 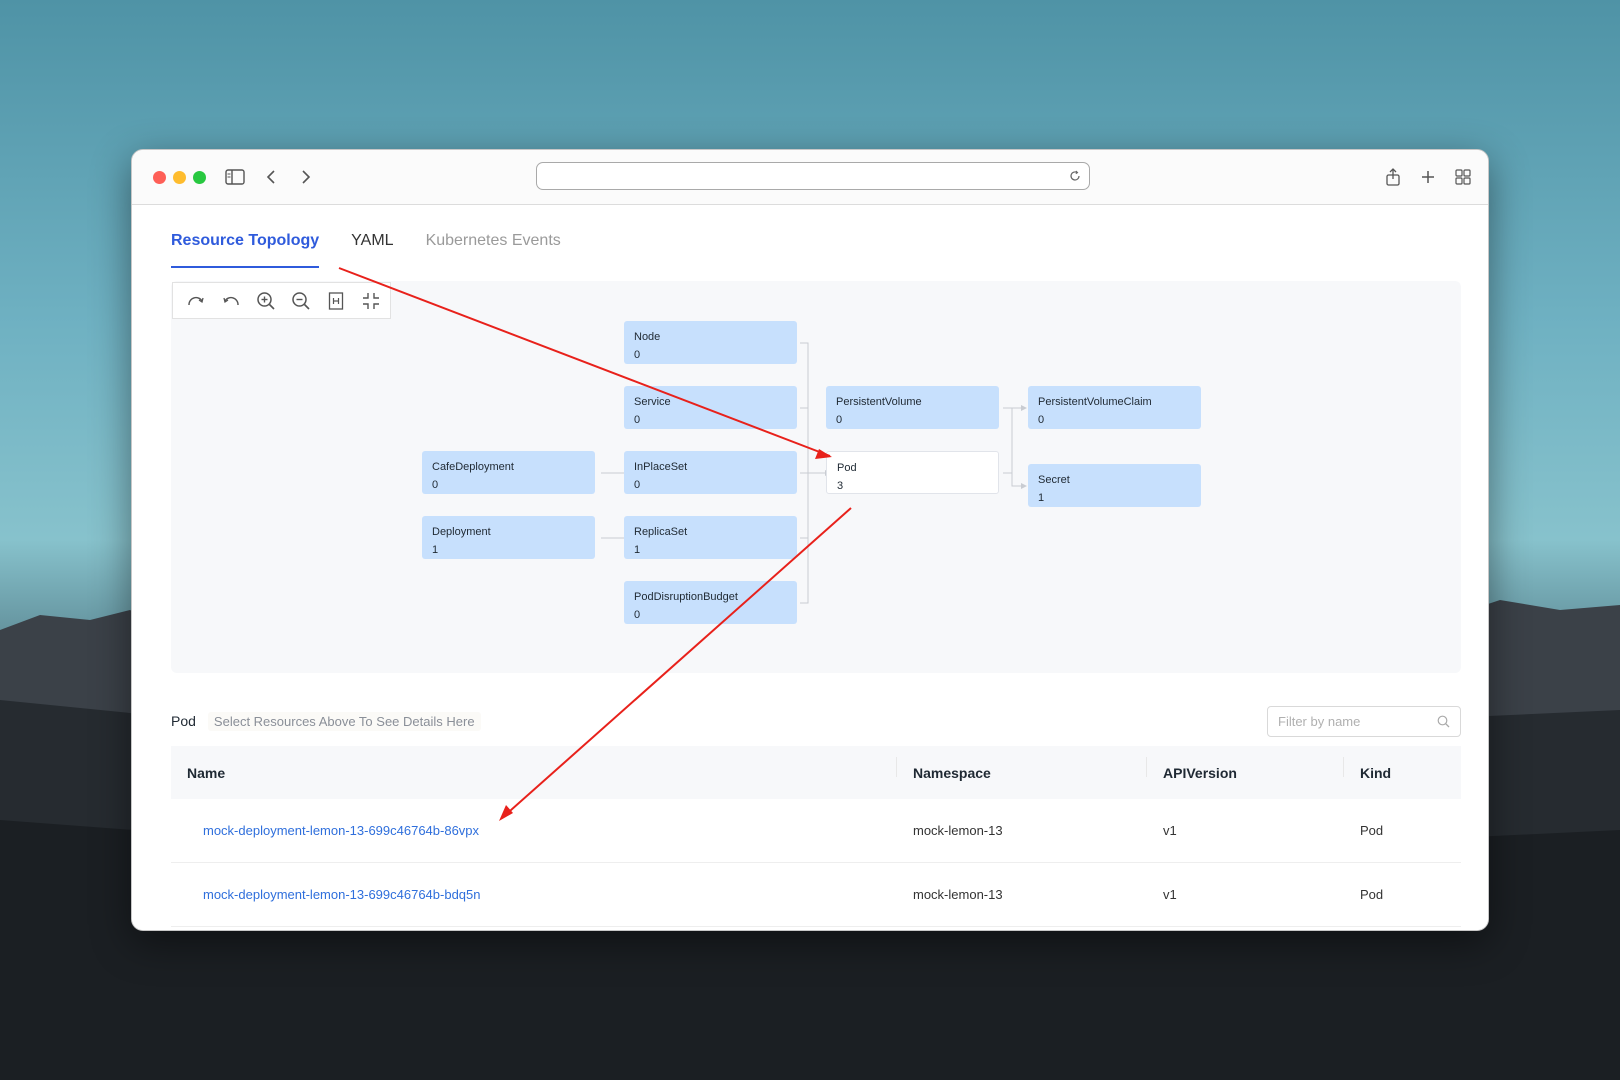 What do you see at coordinates (637, 615) in the screenshot?
I see `pod-disruption-budget-count: 0` at bounding box center [637, 615].